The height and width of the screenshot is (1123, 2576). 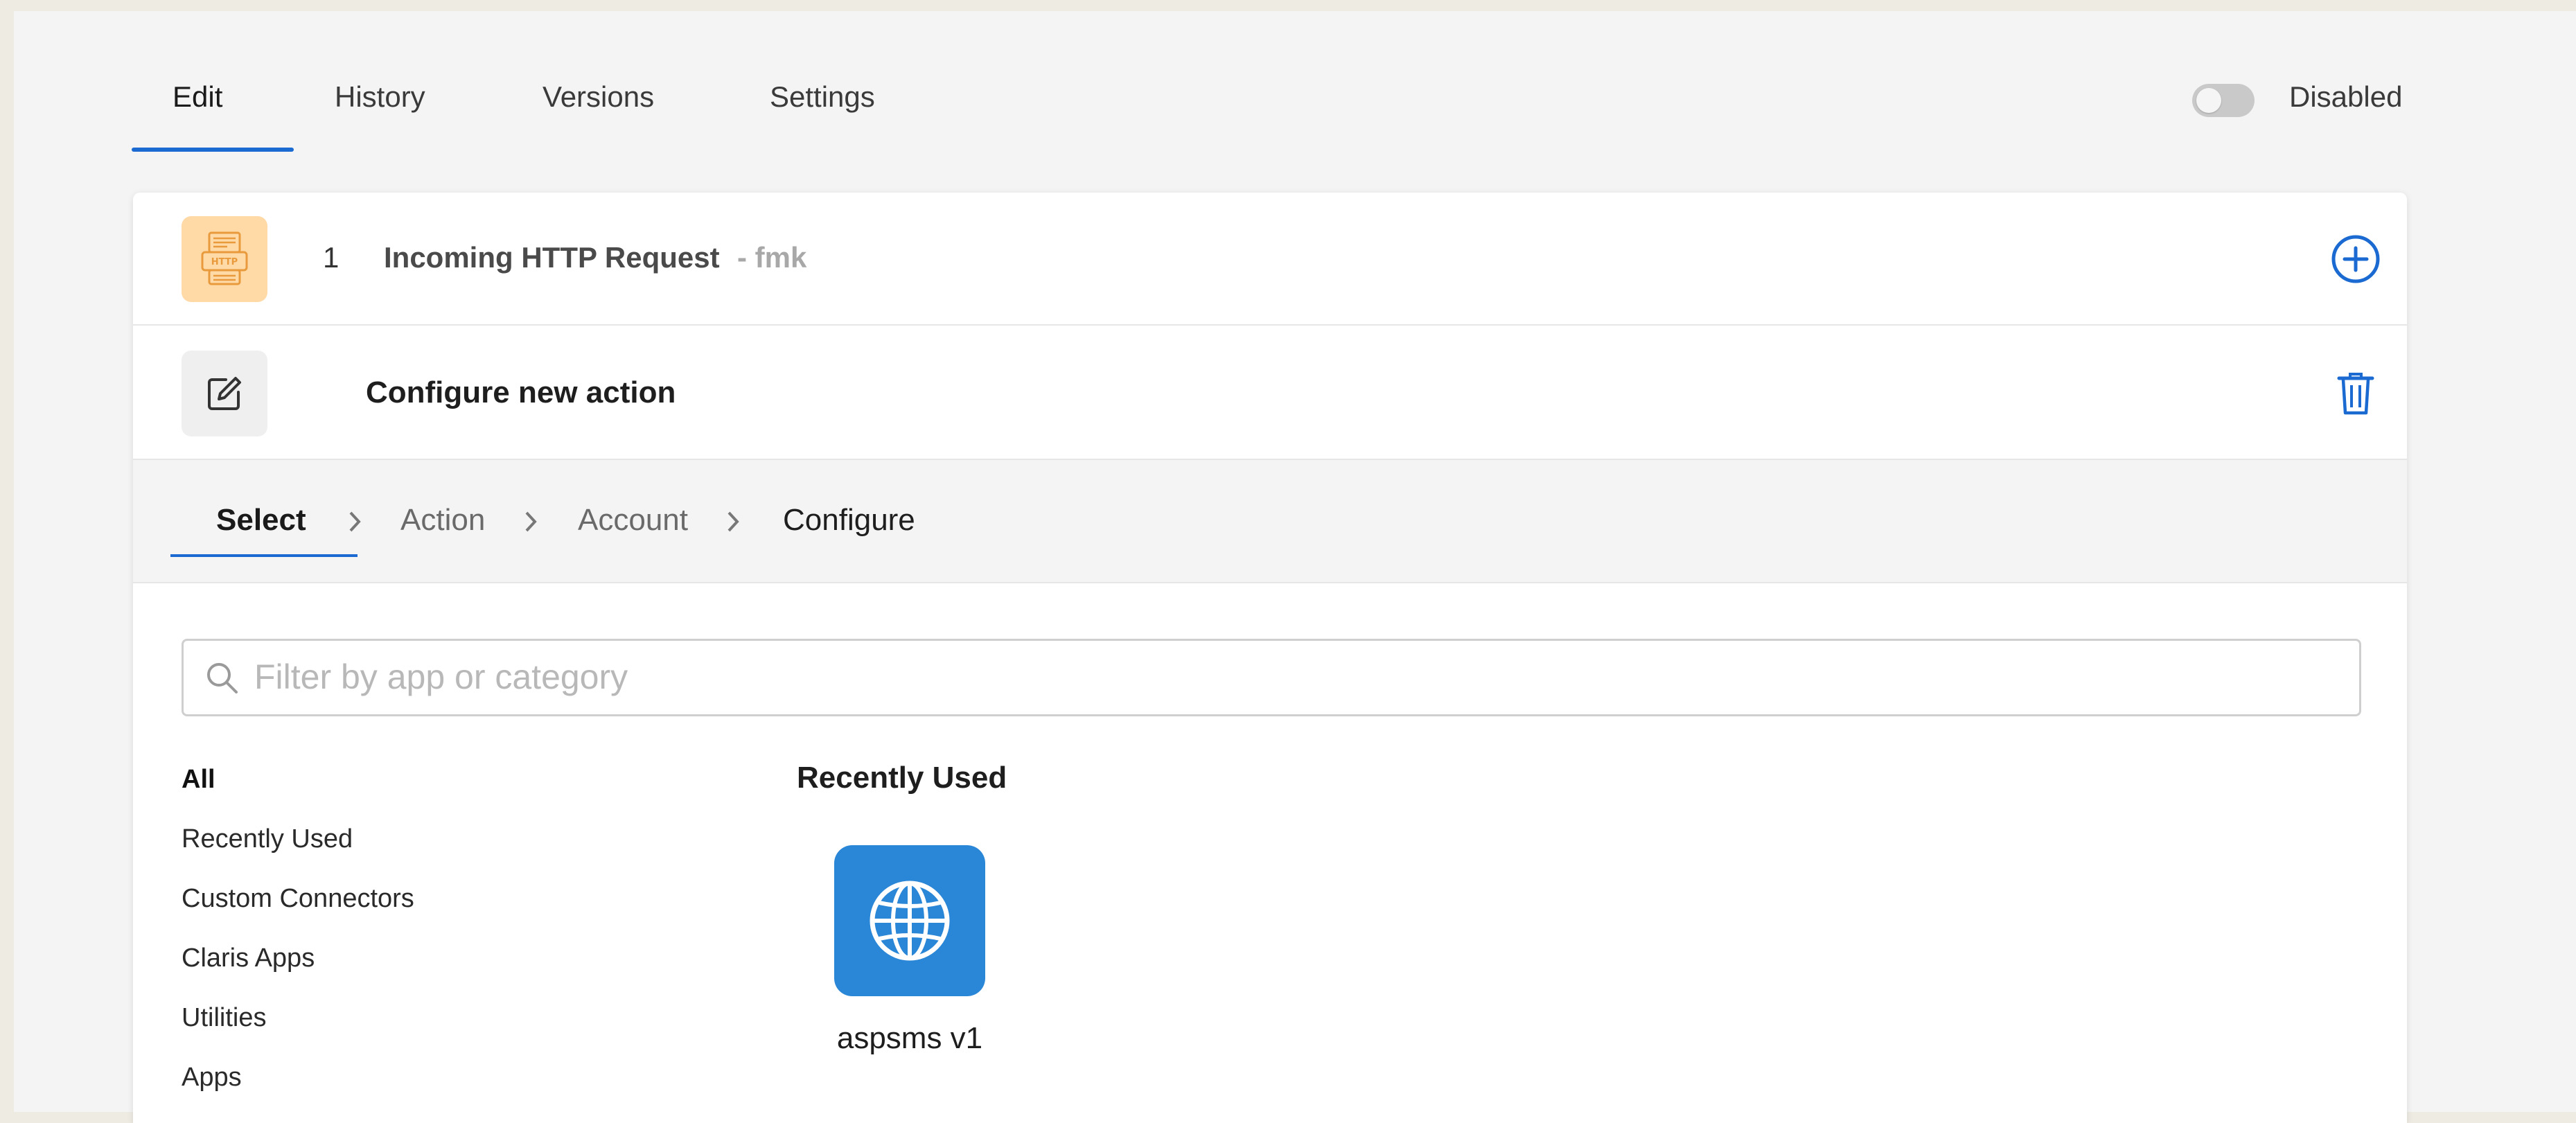 I want to click on category-recently-used: Recently Used, so click(x=267, y=839).